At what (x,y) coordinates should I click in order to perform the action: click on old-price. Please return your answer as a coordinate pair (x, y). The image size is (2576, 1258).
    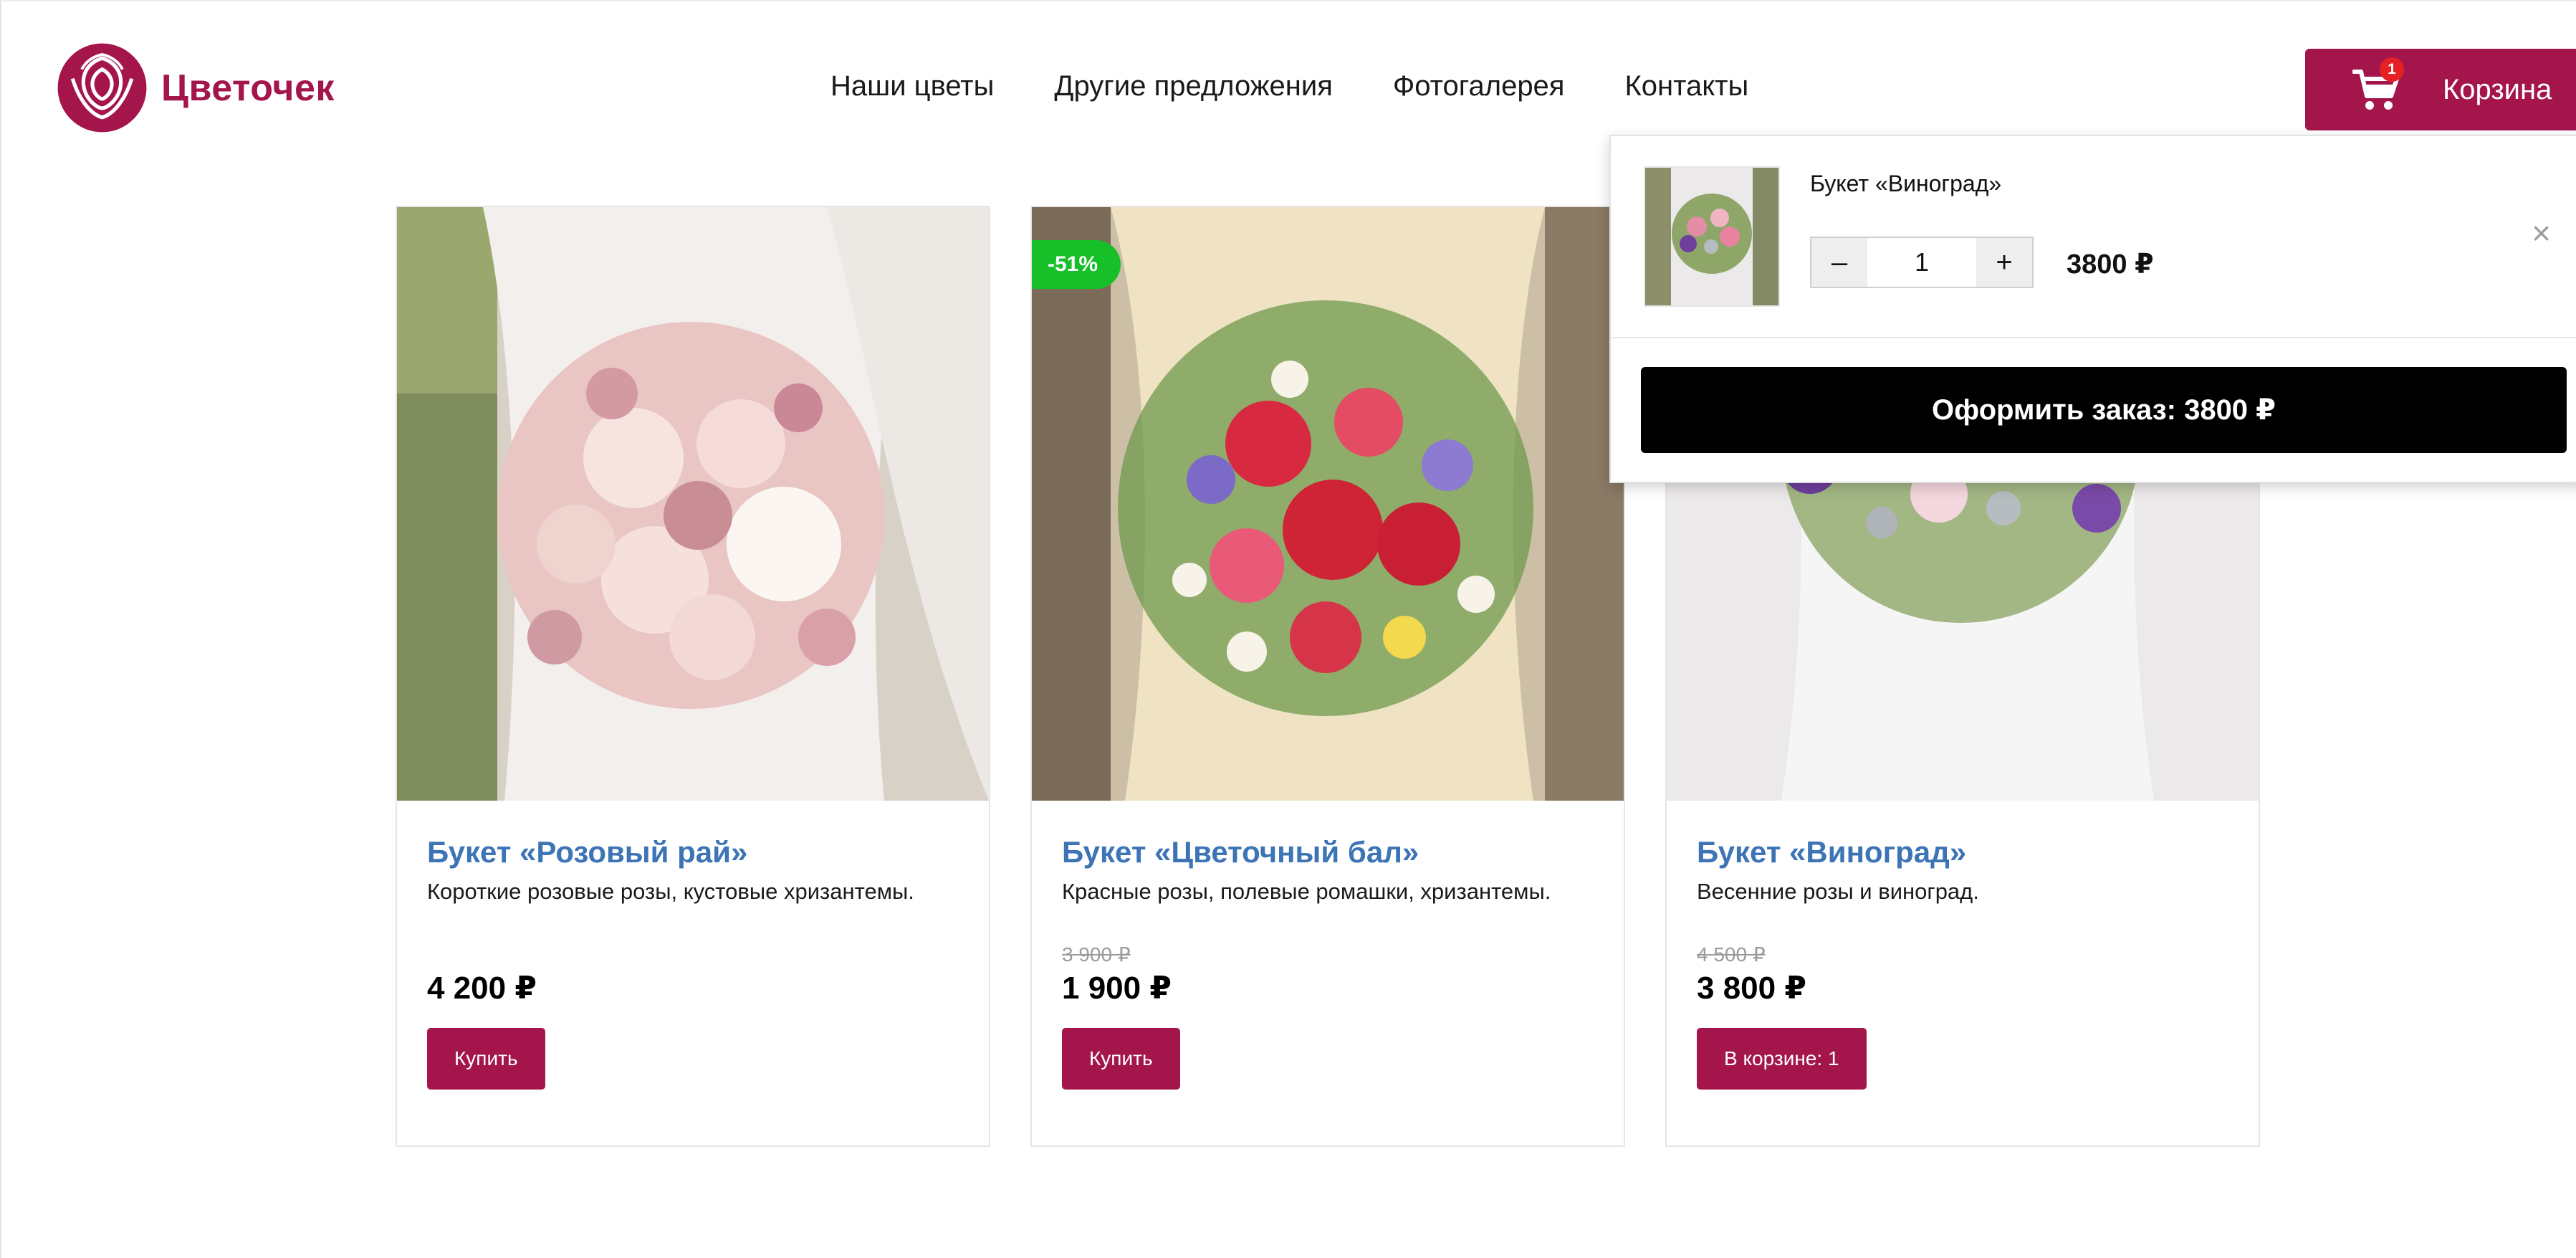
    Looking at the image, I should click on (693, 955).